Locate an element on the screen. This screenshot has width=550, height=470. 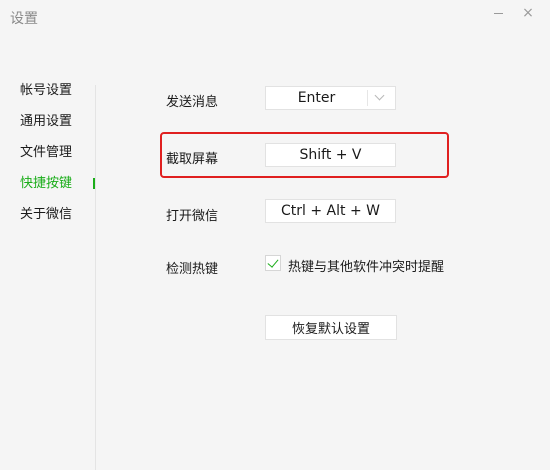
close-button: × is located at coordinates (528, 13).